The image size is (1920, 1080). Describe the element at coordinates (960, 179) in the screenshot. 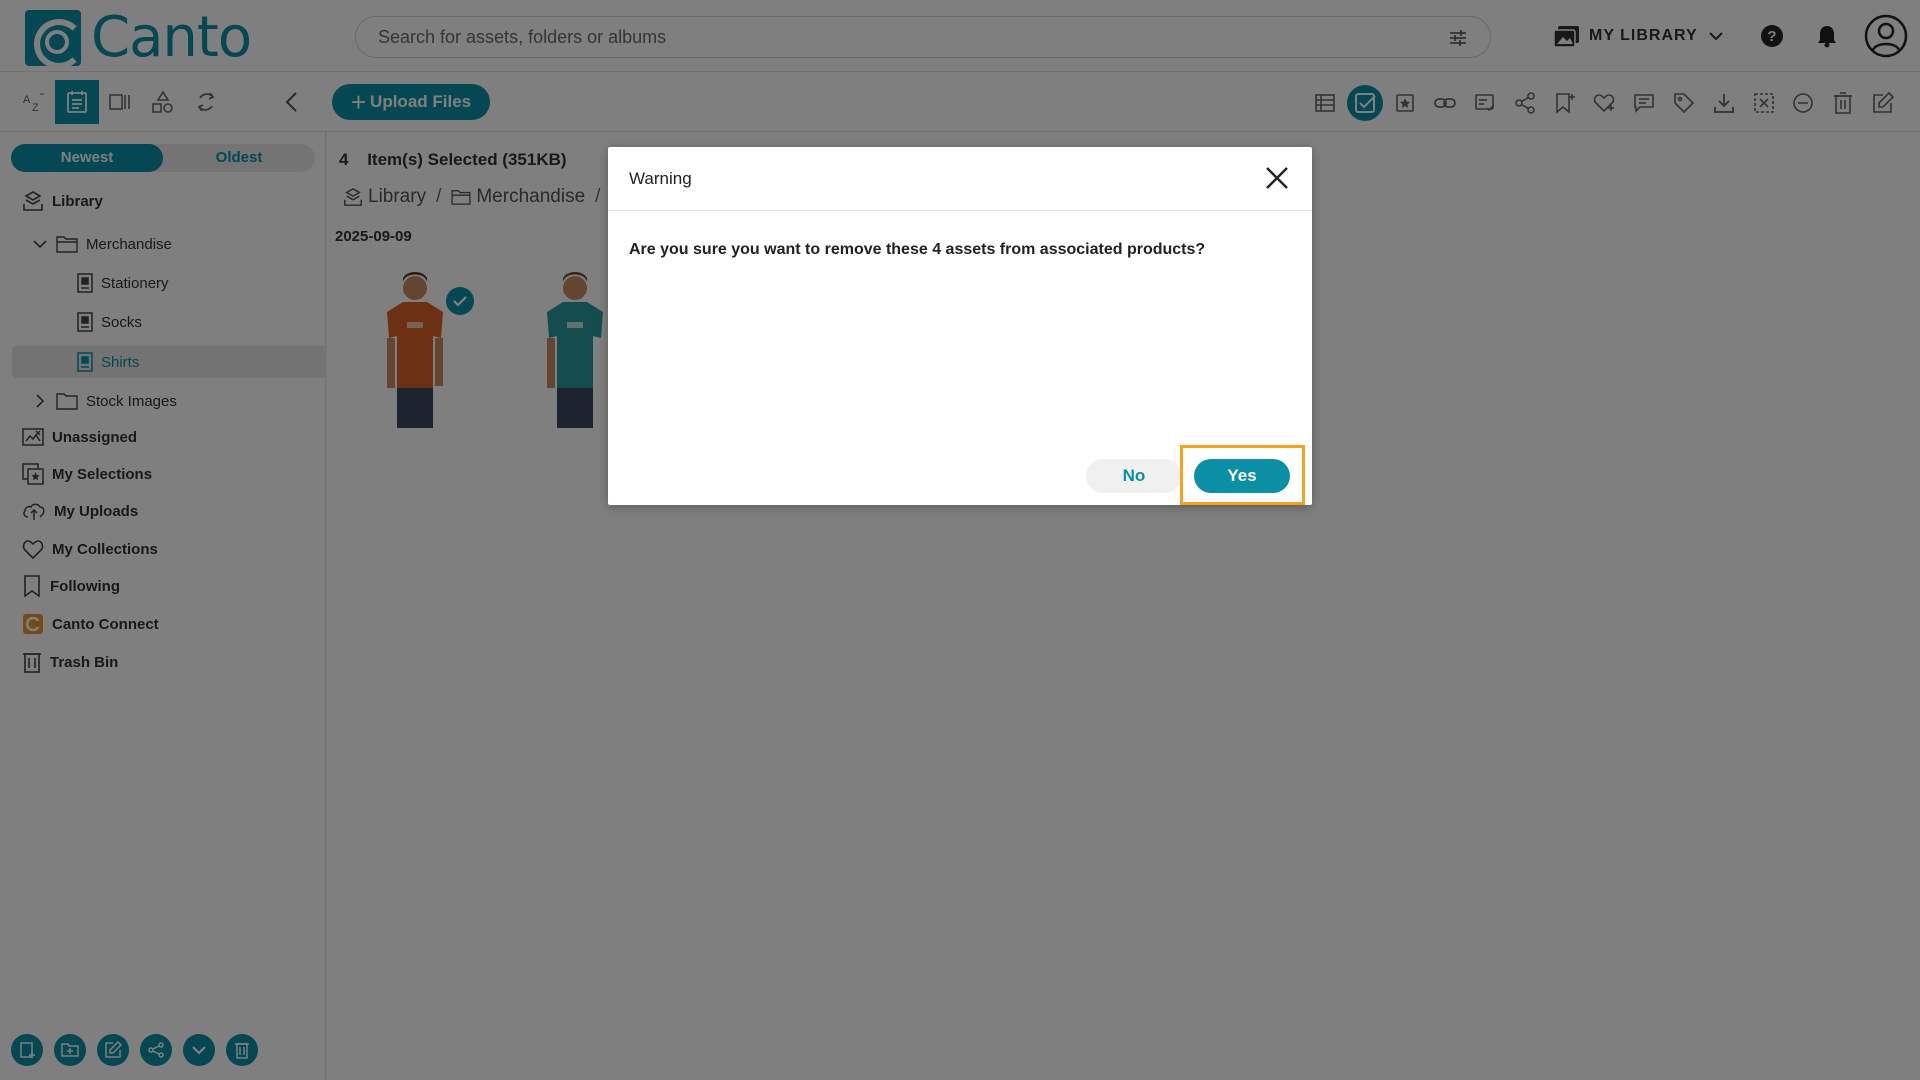

I see `dialog-header: Warning` at that location.